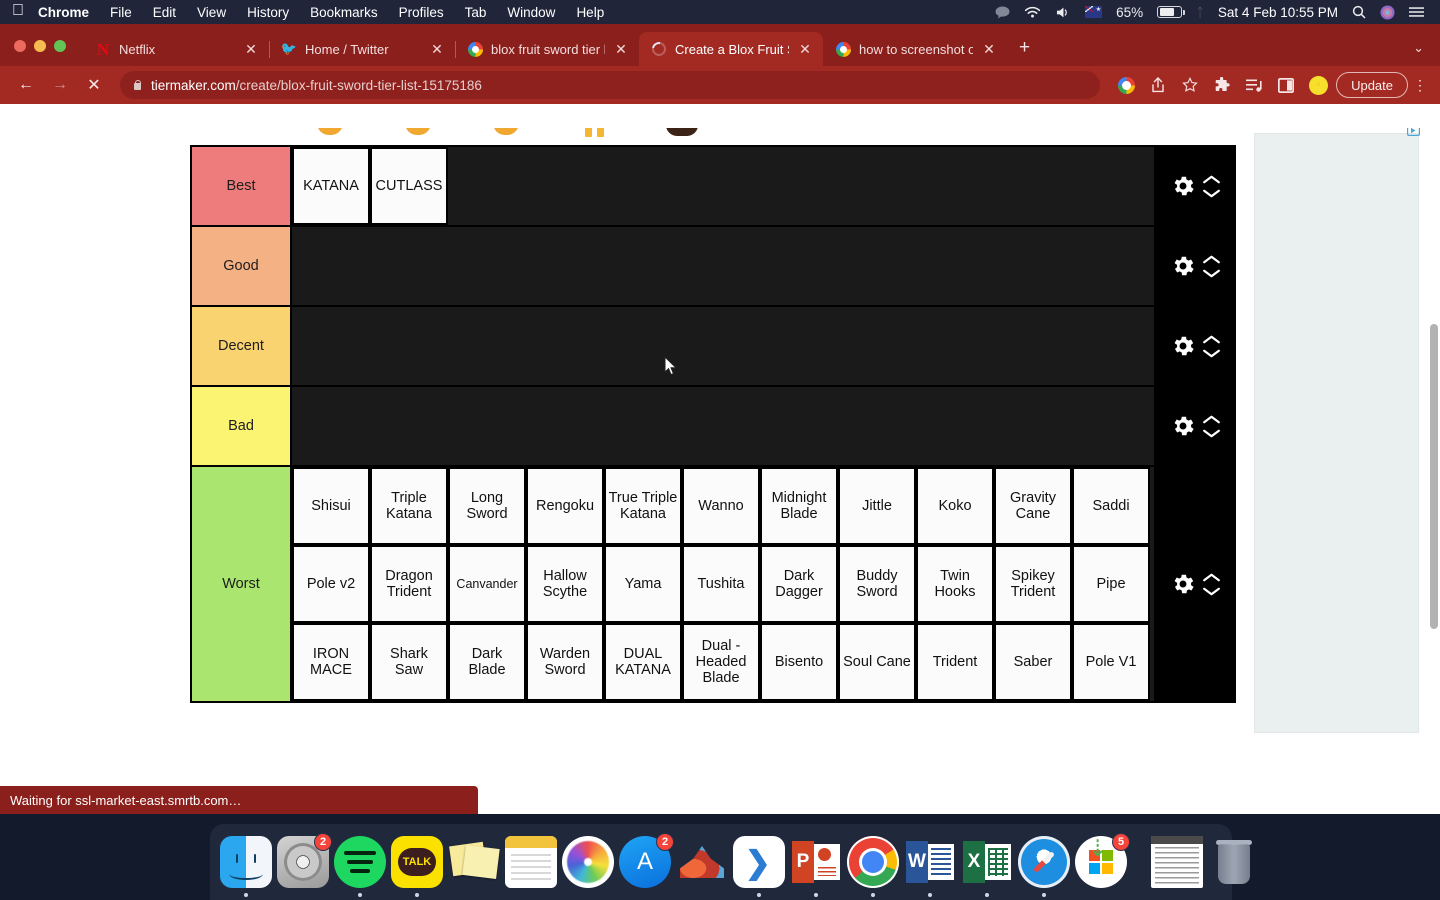 This screenshot has height=900, width=1440. Describe the element at coordinates (1094, 12) in the screenshot. I see `keyboard-flag-au-icon` at that location.